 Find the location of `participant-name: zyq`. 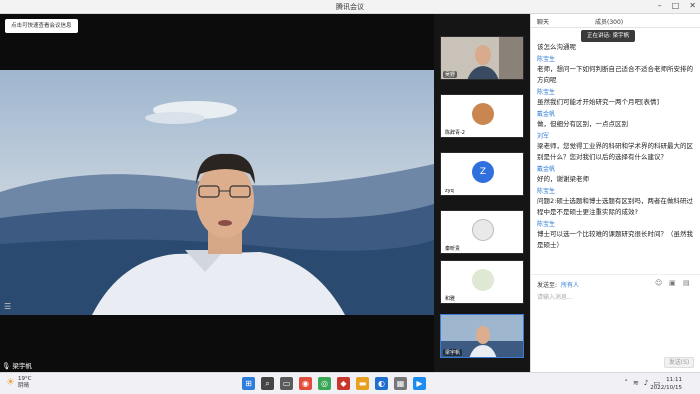

participant-name: zyq is located at coordinates (449, 191).